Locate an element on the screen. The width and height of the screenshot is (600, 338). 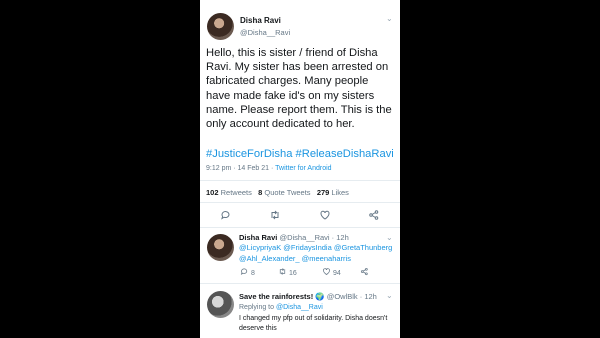
replying-prefix: Replying to is located at coordinates (257, 307).